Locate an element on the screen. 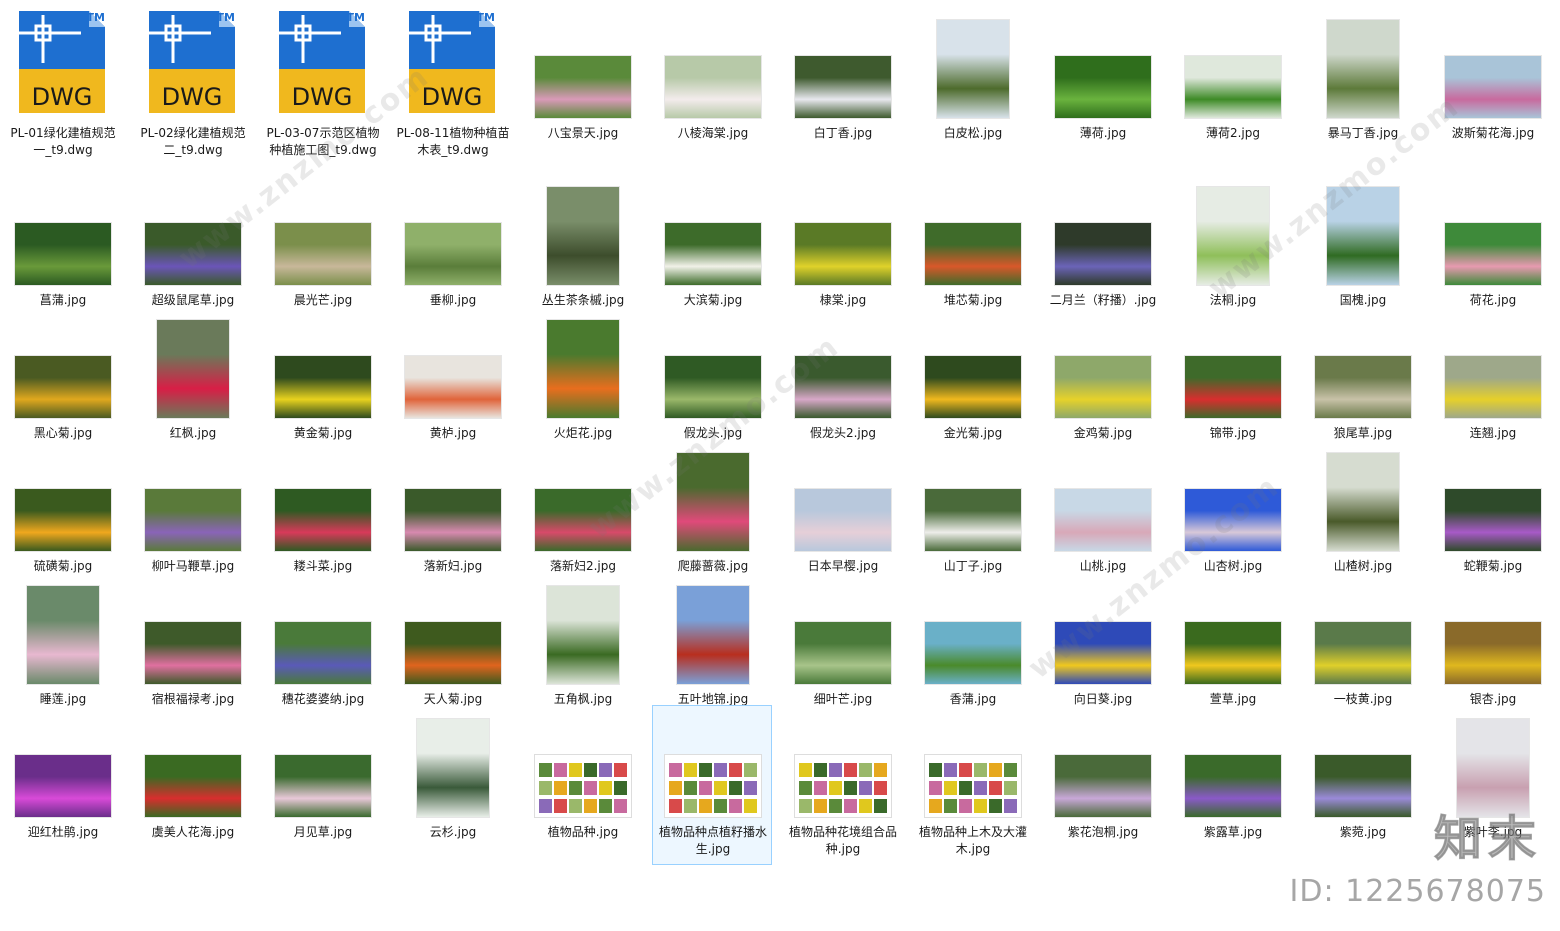  dwg-file-item: DWG TM PL-08-11植物种植苗木表_t9.dwg is located at coordinates (452, 86).